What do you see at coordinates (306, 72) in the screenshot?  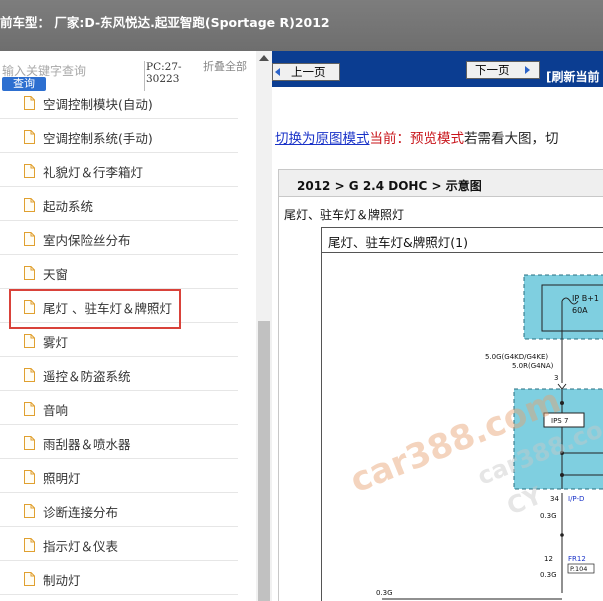 I see `prev-page-button: 上一页` at bounding box center [306, 72].